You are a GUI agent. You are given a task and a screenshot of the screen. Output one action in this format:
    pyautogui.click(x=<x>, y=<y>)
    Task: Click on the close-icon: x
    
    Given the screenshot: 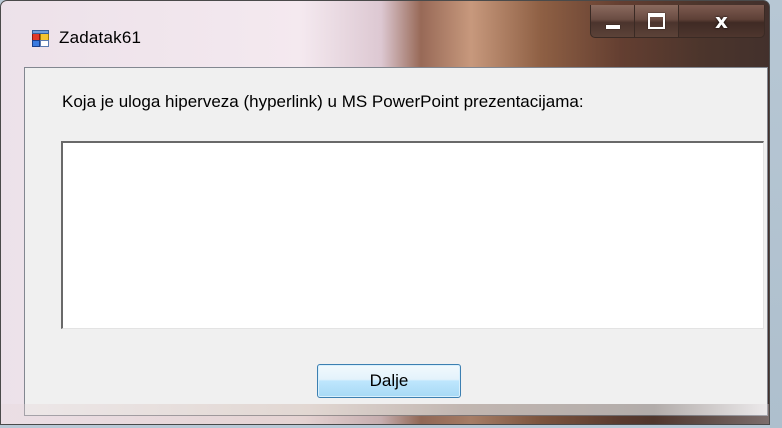 What is the action you would take?
    pyautogui.click(x=721, y=21)
    